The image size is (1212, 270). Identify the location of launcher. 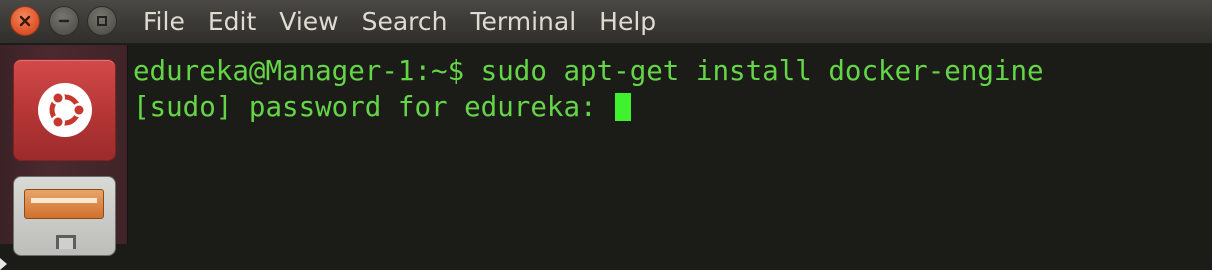
(64, 157).